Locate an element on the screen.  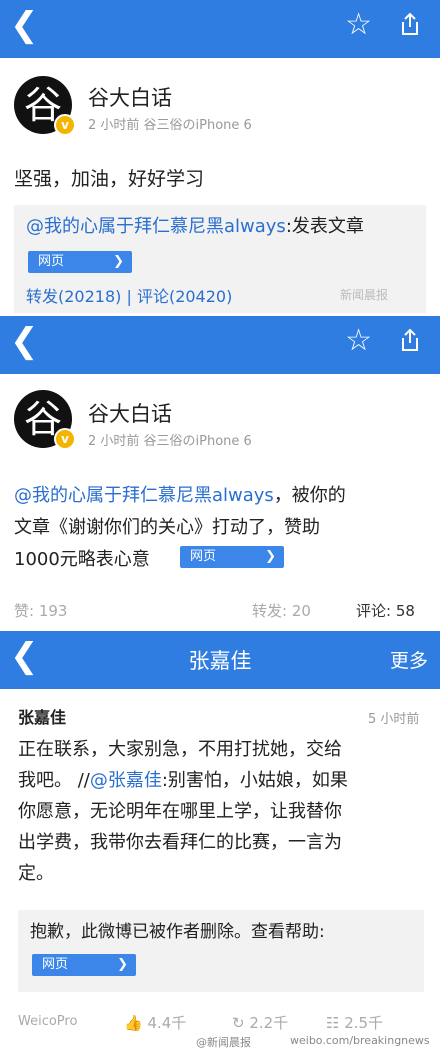
like-count: 👍 4.4千 is located at coordinates (155, 1022).